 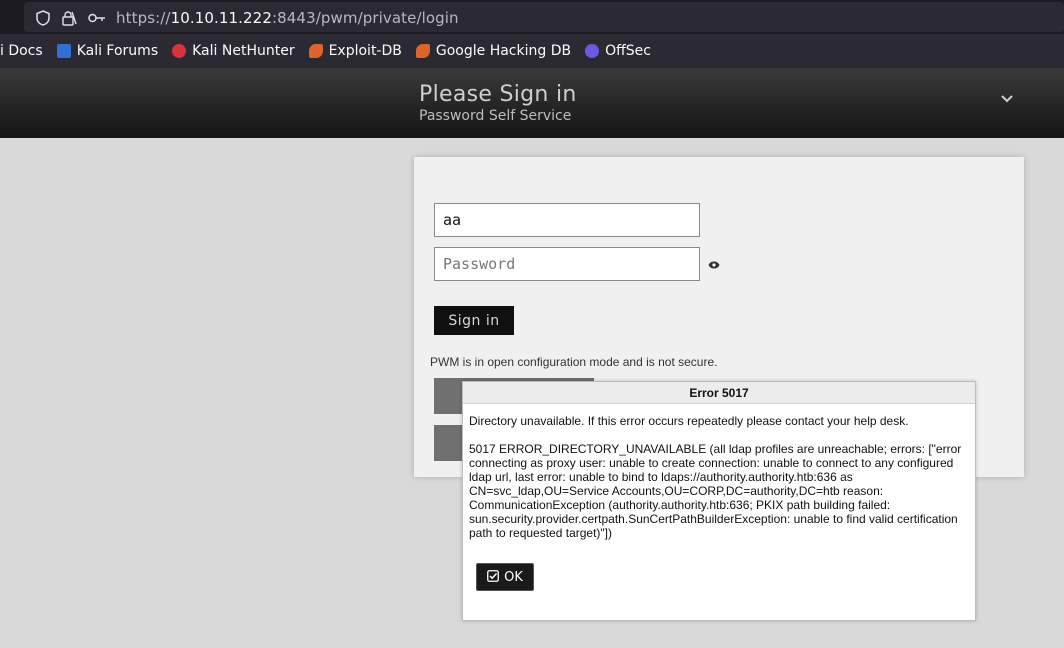 I want to click on chevron-down-icon, so click(x=1007, y=99).